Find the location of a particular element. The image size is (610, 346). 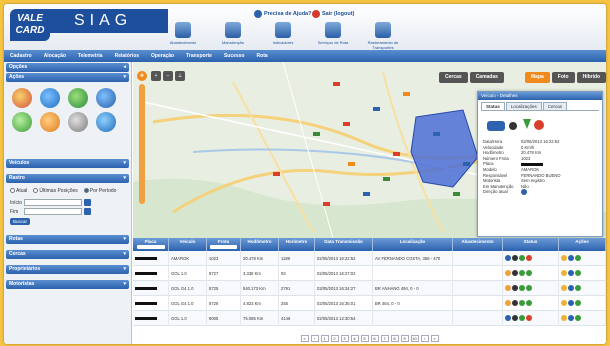

collapse-icon: ◂ is located at coordinates (124, 67).